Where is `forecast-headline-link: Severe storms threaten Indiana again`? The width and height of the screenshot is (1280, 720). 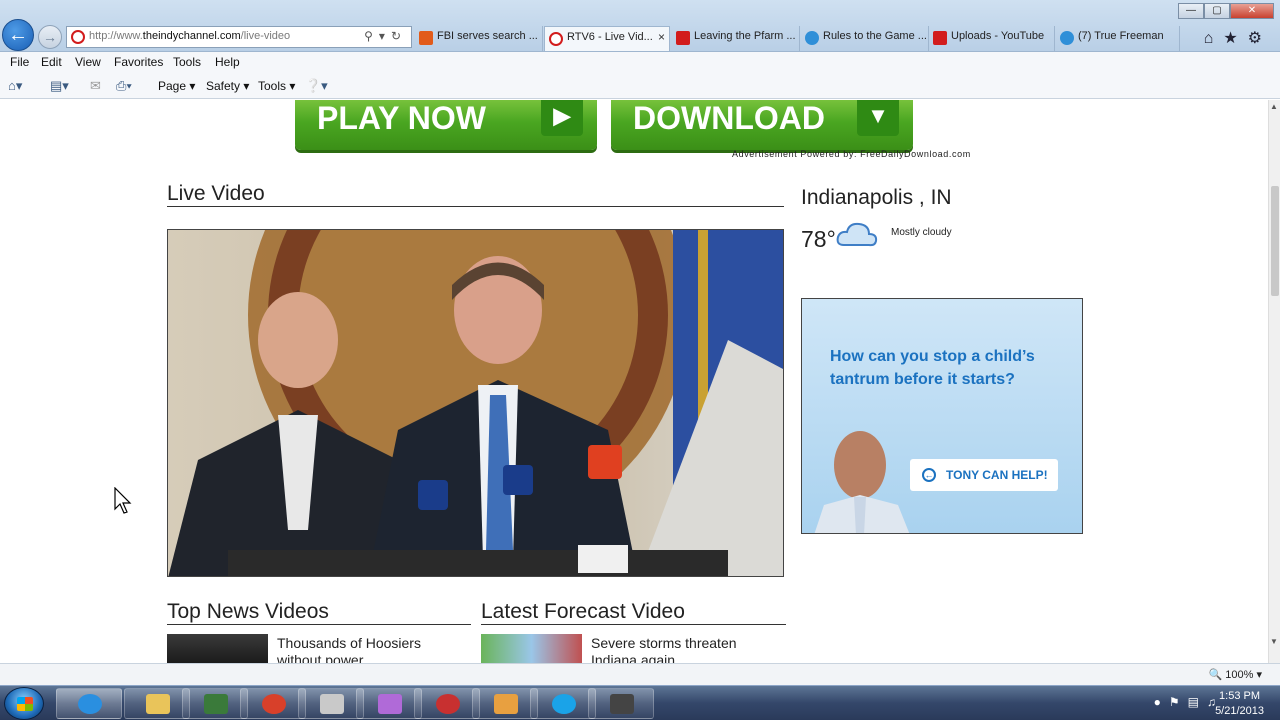
forecast-headline-link: Severe storms threaten Indiana again is located at coordinates (686, 649).